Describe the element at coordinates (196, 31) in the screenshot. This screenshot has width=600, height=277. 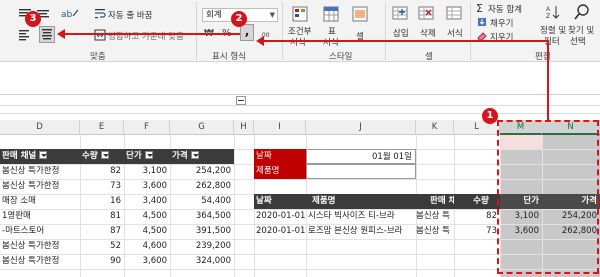
I see `separator` at that location.